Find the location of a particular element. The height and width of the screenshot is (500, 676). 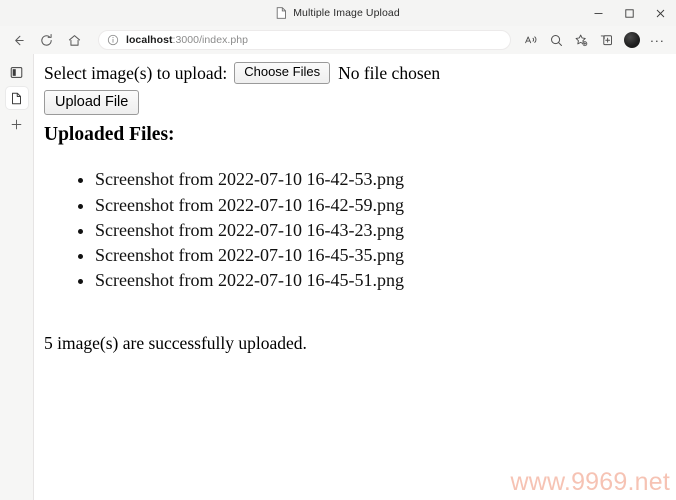

list-item: Screenshot from 2022-07-10 16-43-23.png is located at coordinates (381, 230).